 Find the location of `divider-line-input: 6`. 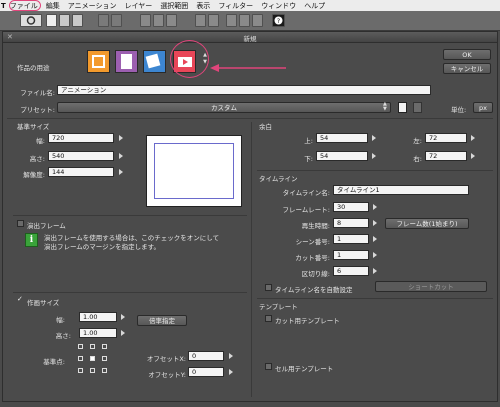

divider-line-input: 6 is located at coordinates (351, 271).